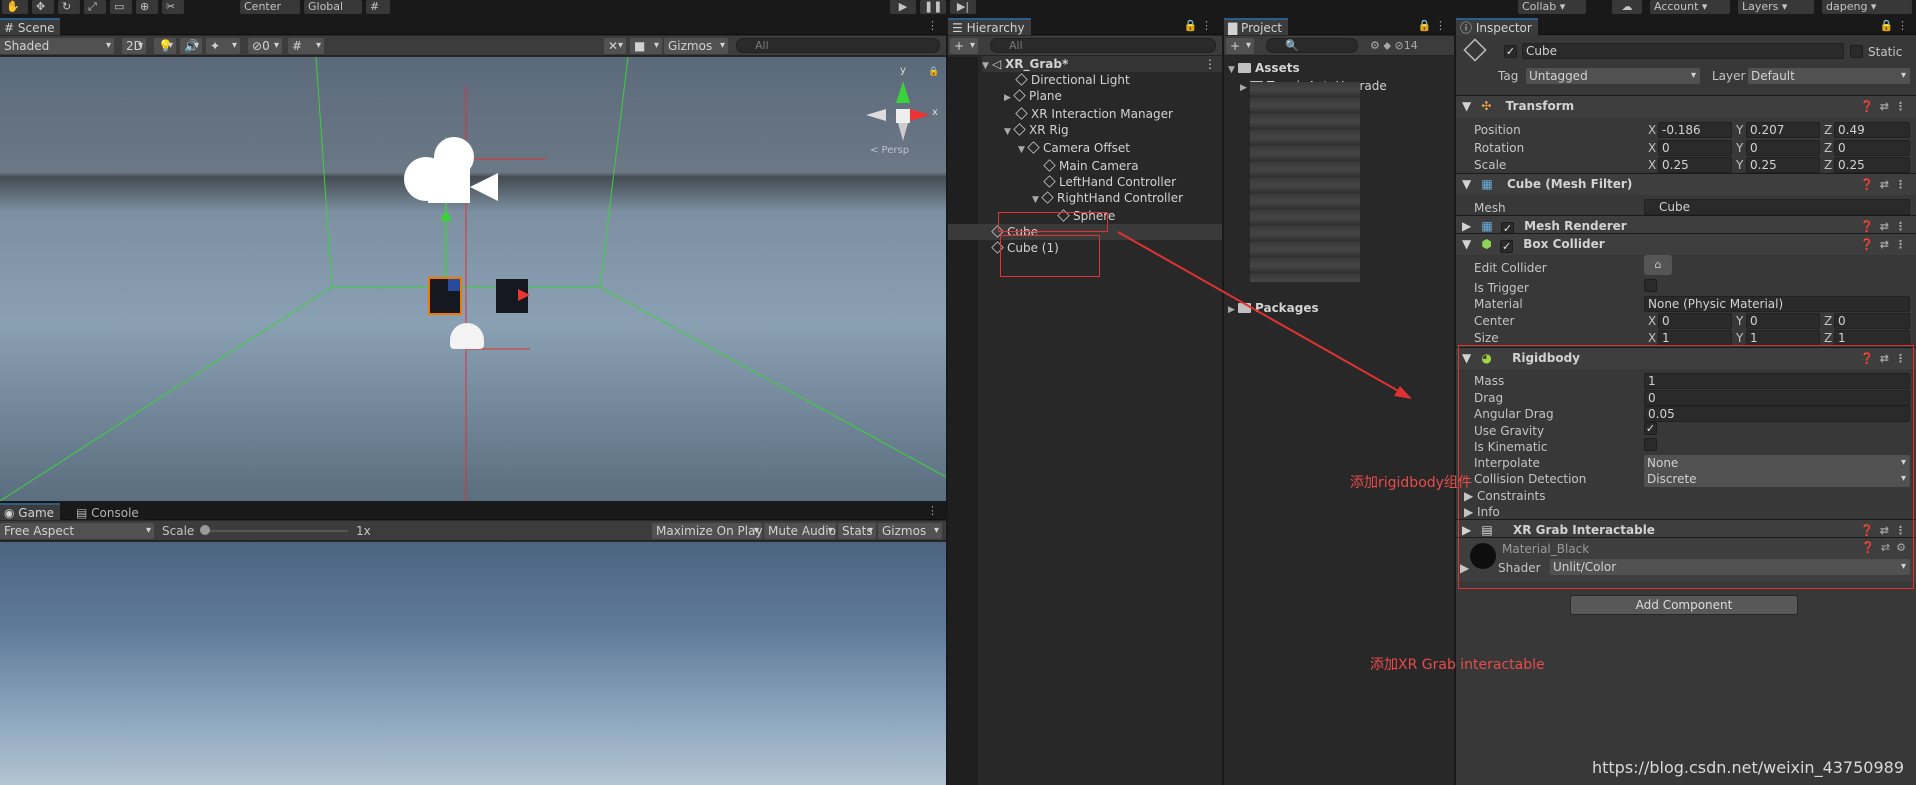  I want to click on effects-icon: ✦, so click(223, 46).